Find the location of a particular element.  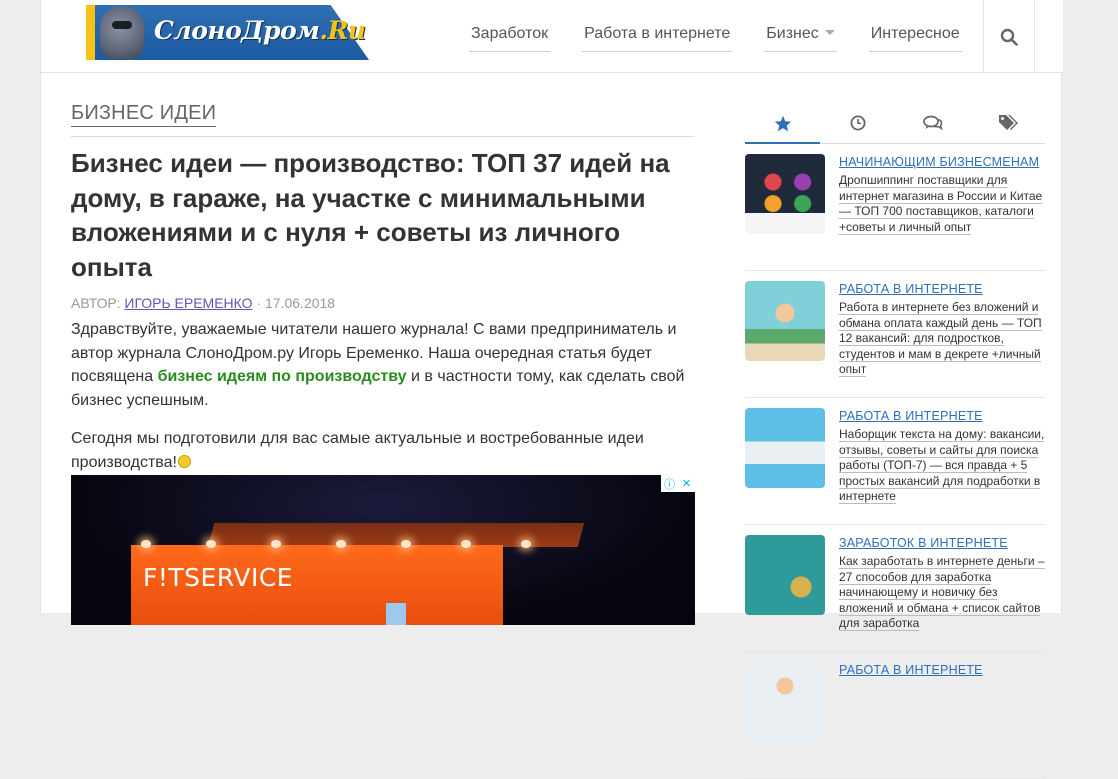

elephant-mascot-icon is located at coordinates (122, 33).